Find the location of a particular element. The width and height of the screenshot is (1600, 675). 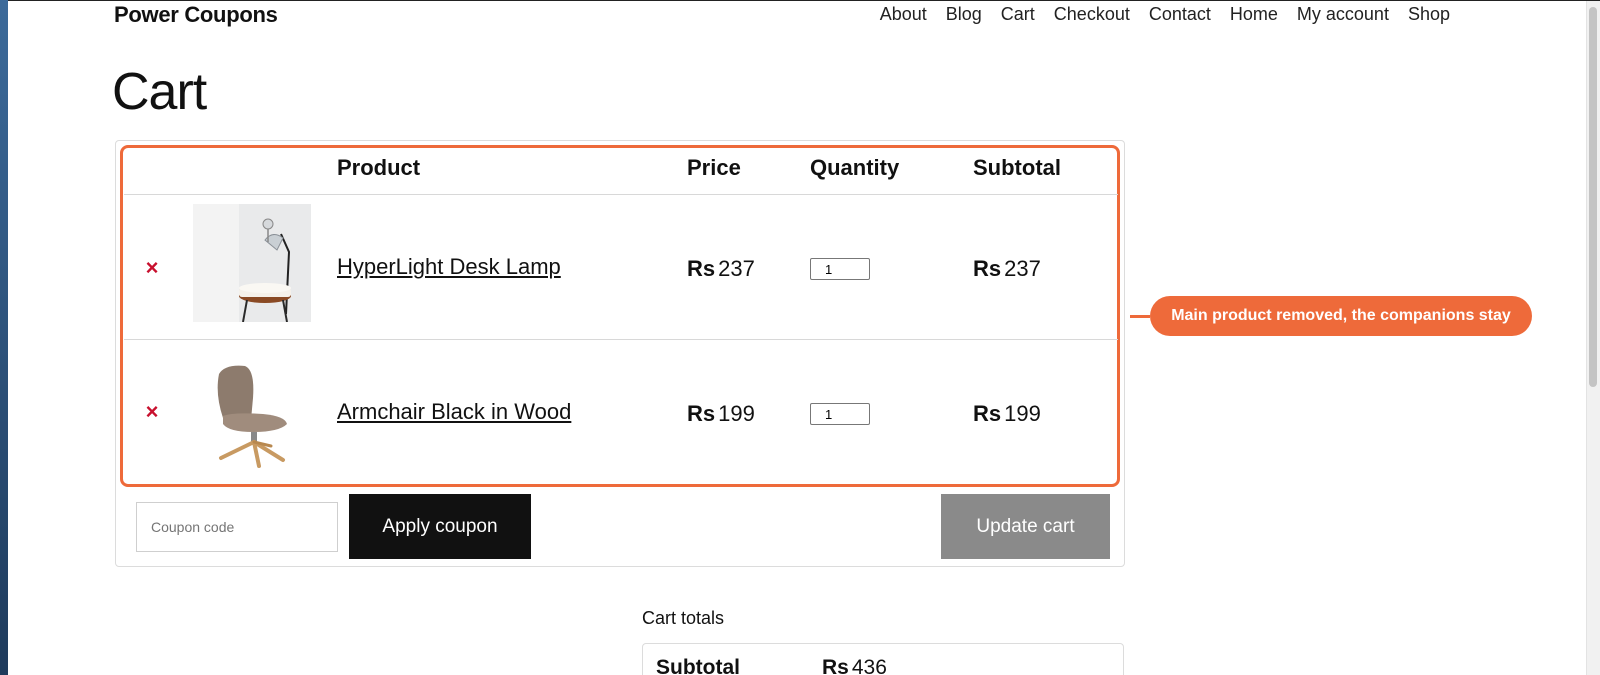

price-desk-lamp: Rs 237 is located at coordinates (721, 269).